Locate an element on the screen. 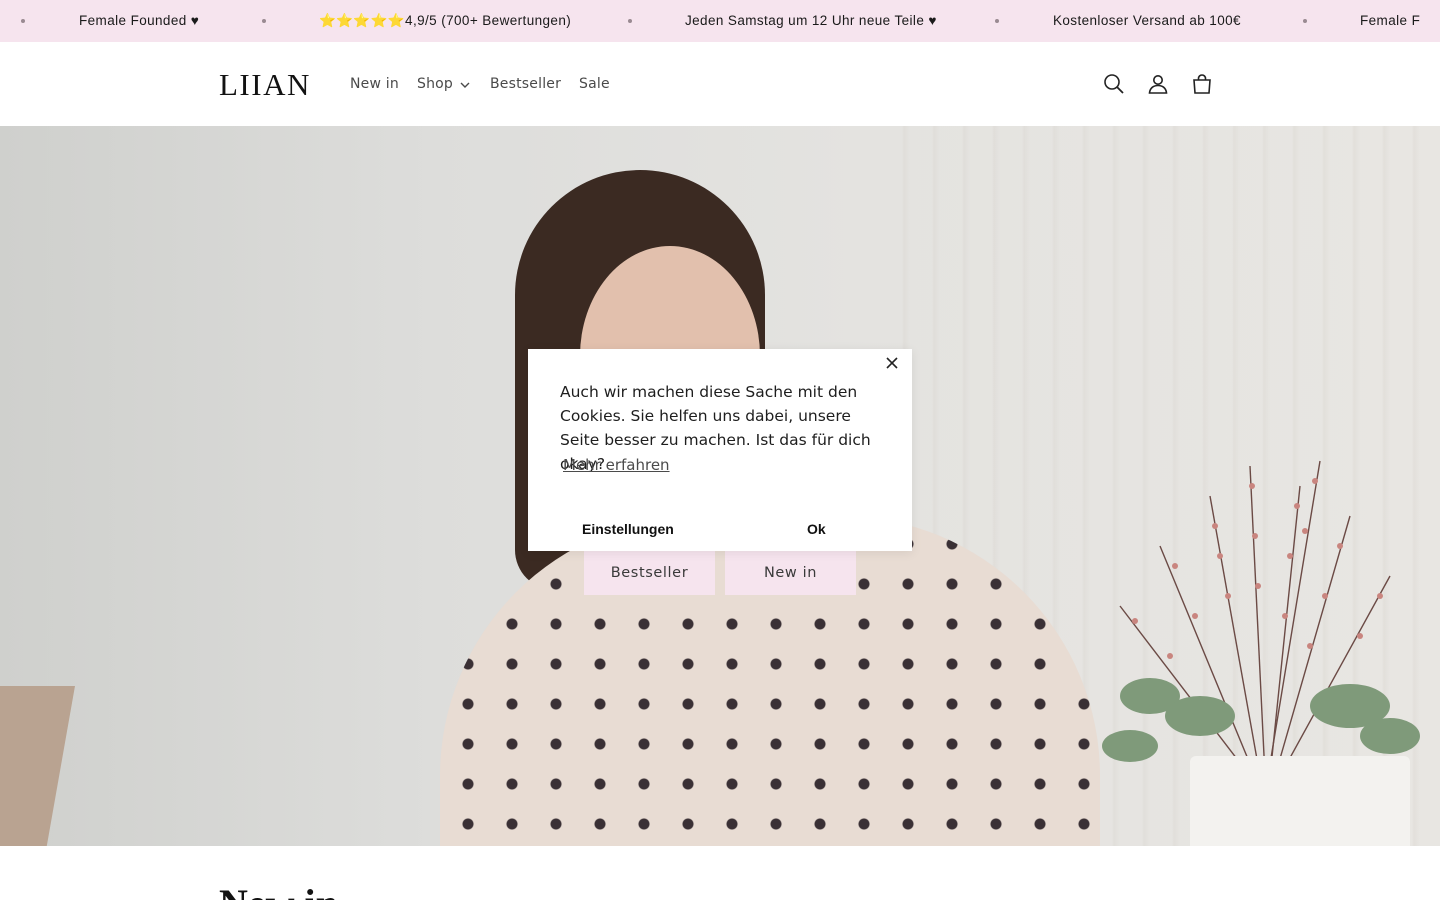 The image size is (1440, 900). section-title: New in is located at coordinates (278, 890).